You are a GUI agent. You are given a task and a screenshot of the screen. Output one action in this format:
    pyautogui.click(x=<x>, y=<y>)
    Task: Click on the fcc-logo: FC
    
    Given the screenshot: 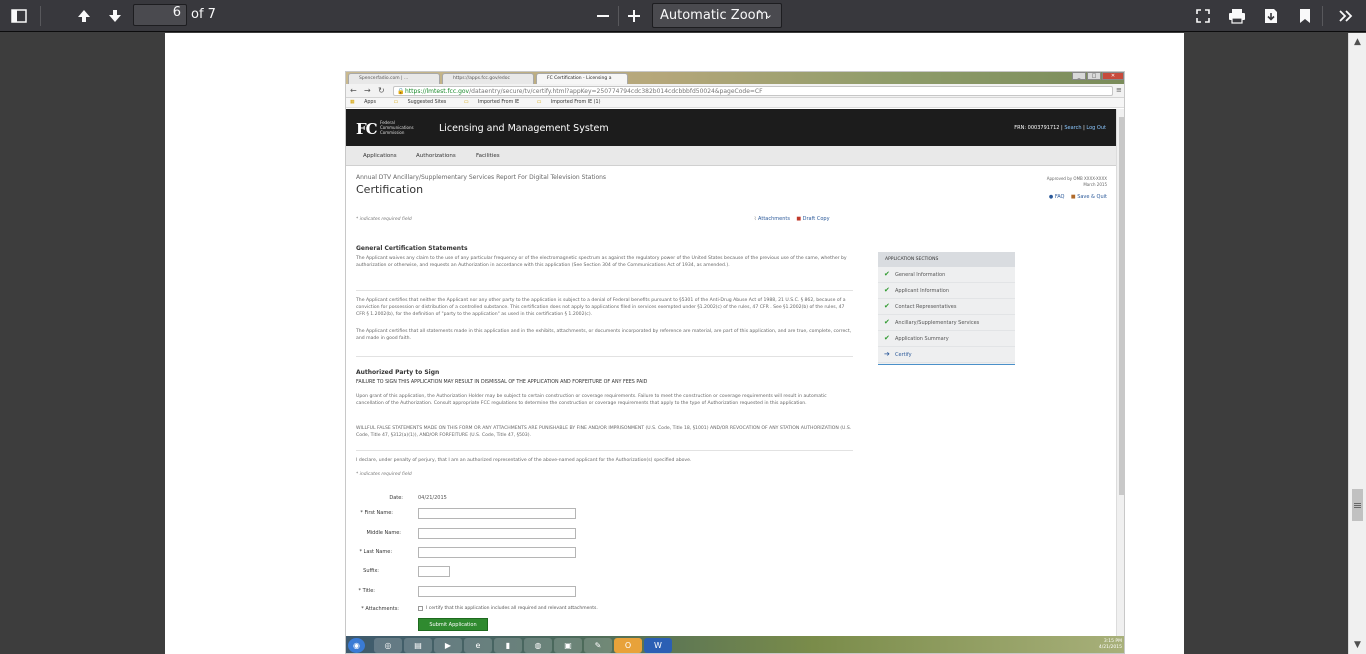 What is the action you would take?
    pyautogui.click(x=367, y=129)
    